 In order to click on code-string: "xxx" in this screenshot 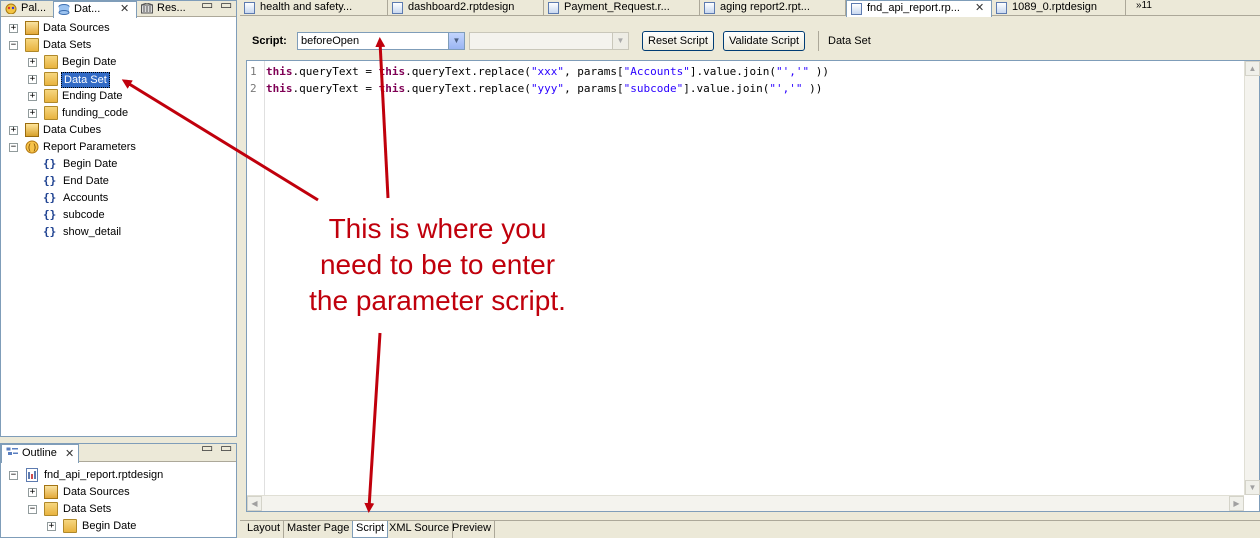, I will do `click(547, 71)`.